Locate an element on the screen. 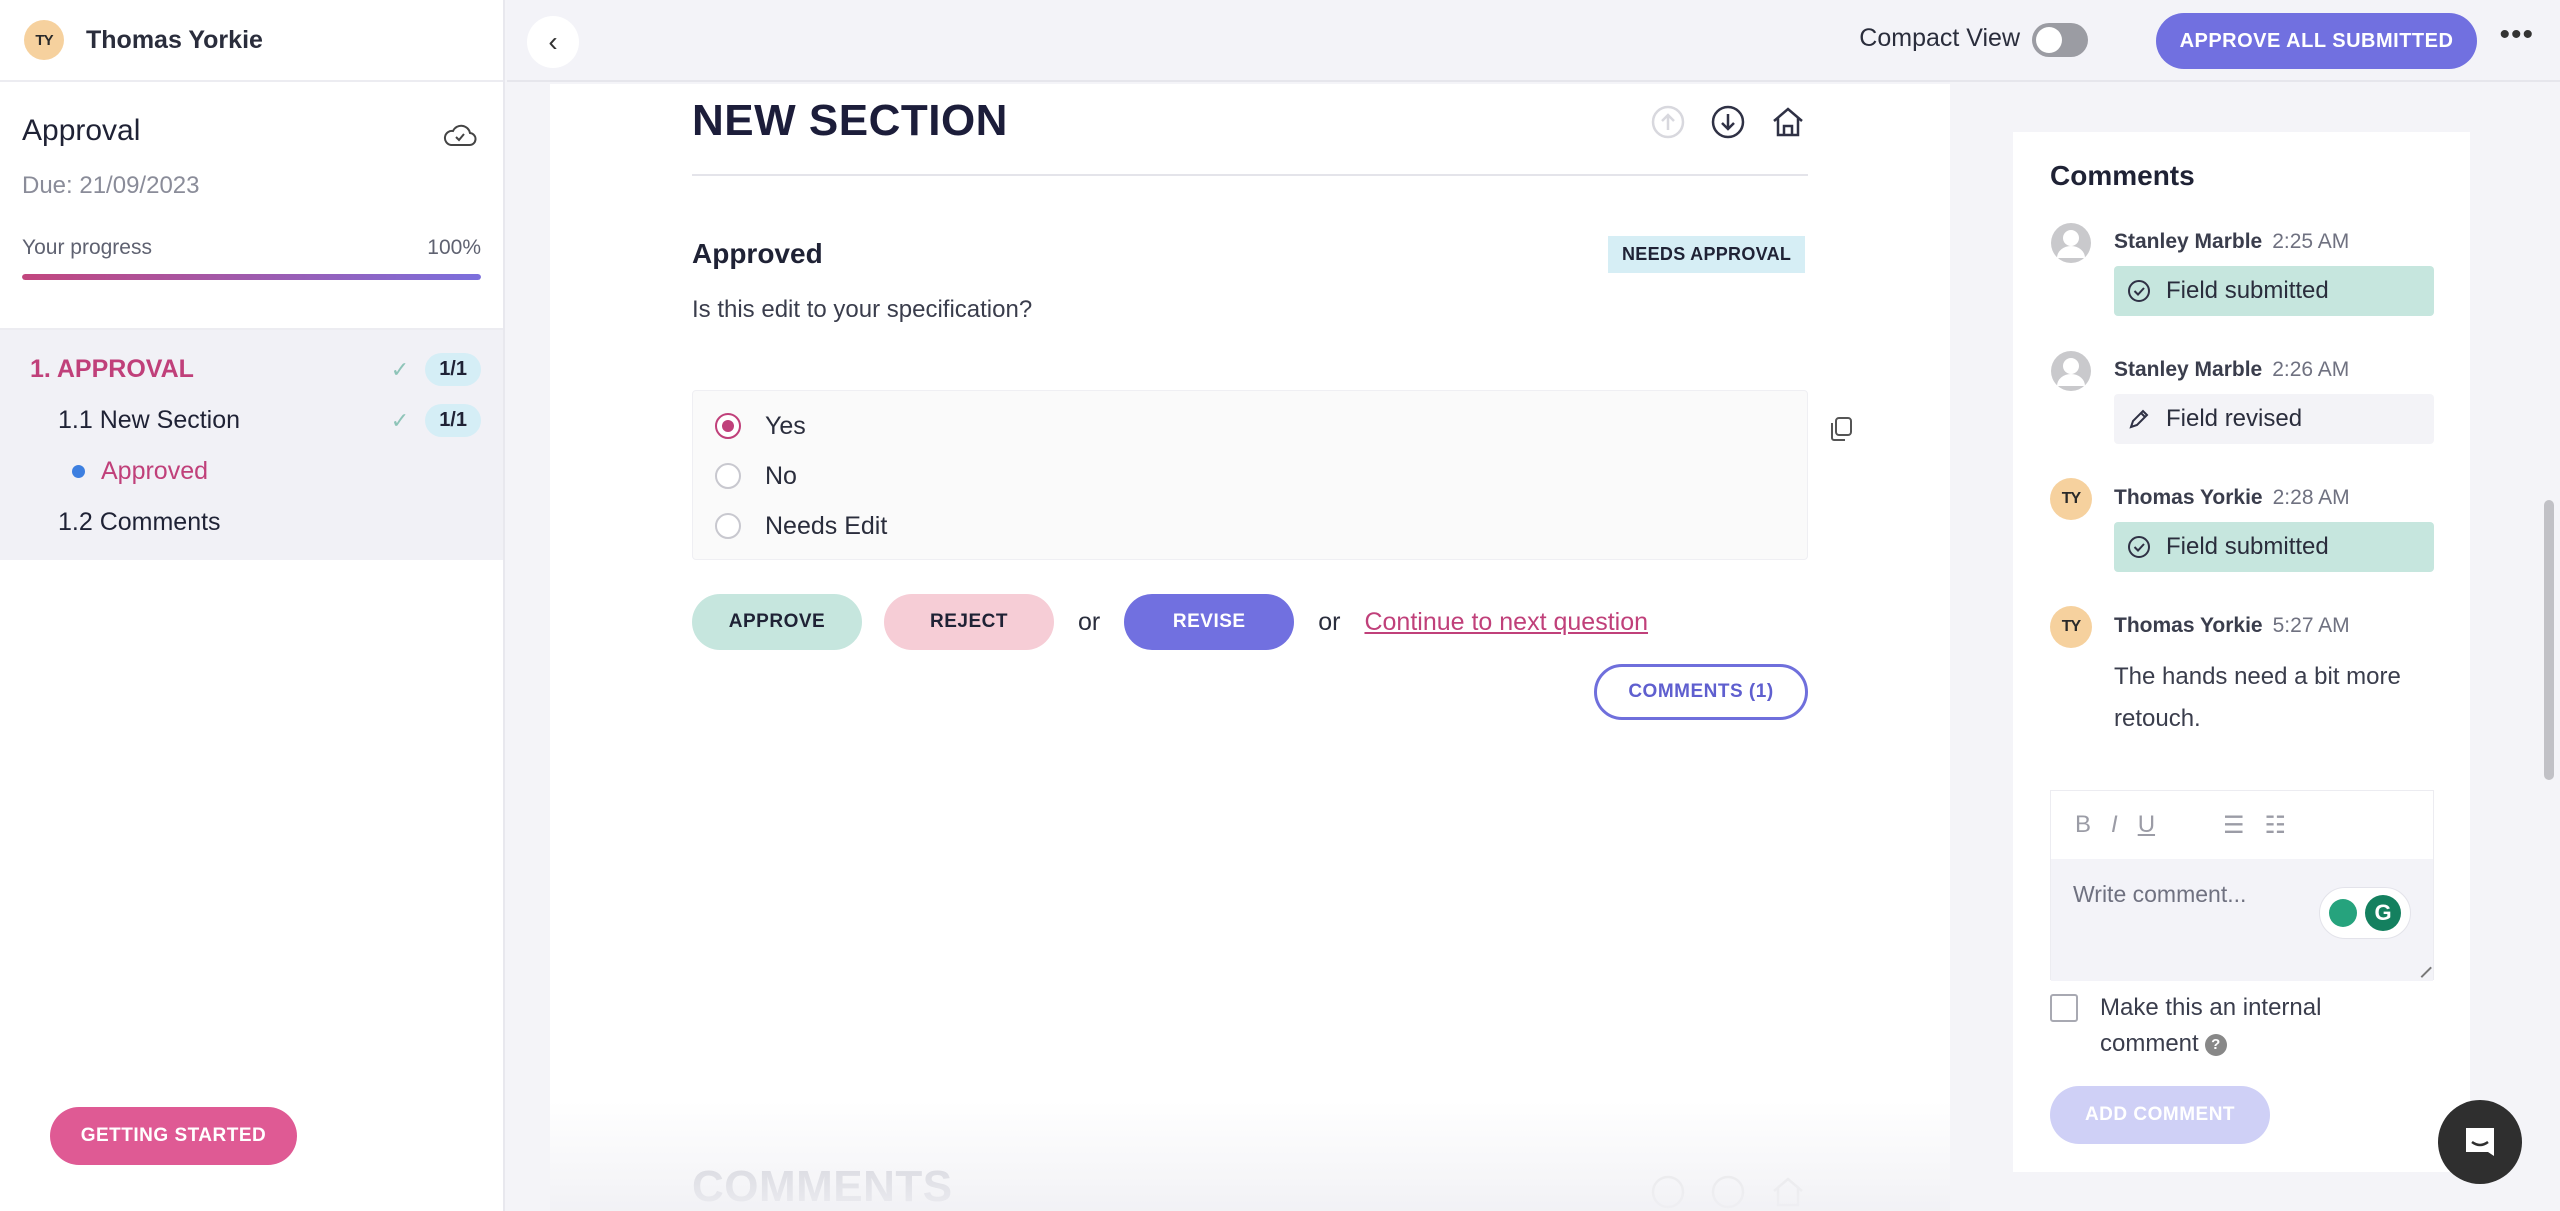 The height and width of the screenshot is (1211, 2560). grammarly-widget: G is located at coordinates (2365, 913).